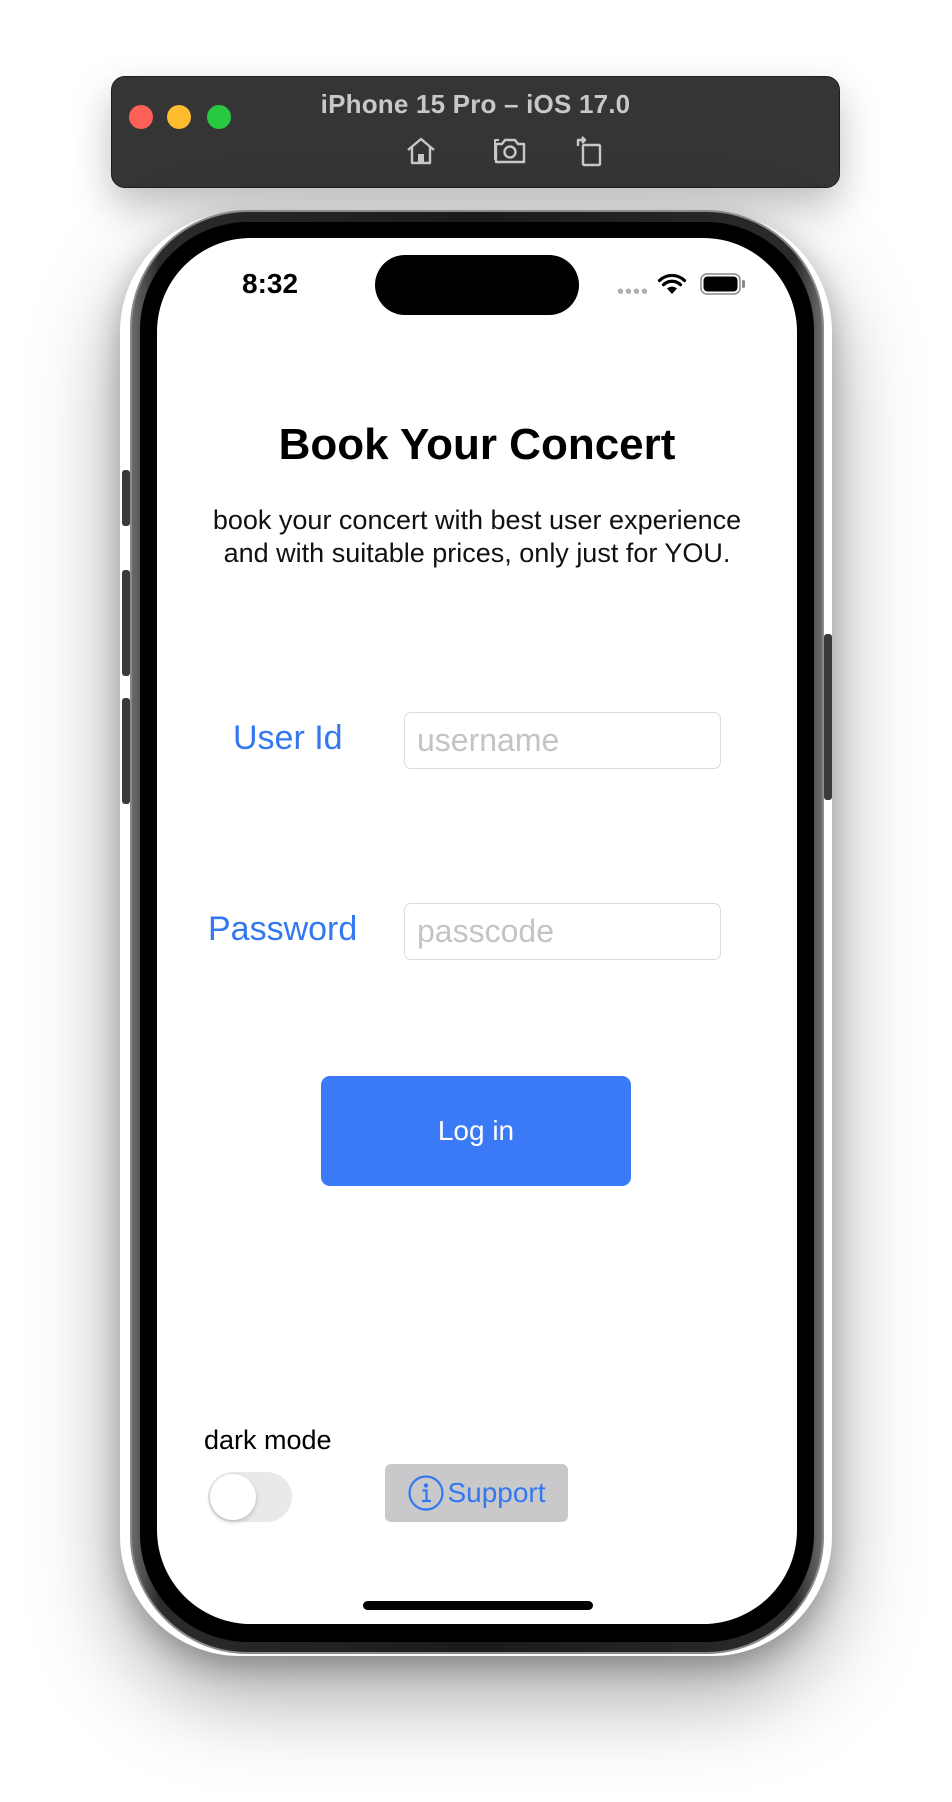 The width and height of the screenshot is (952, 1802). Describe the element at coordinates (475, 104) in the screenshot. I see `simulator-title: iPhone 15 Pro – iOS 17.0` at that location.